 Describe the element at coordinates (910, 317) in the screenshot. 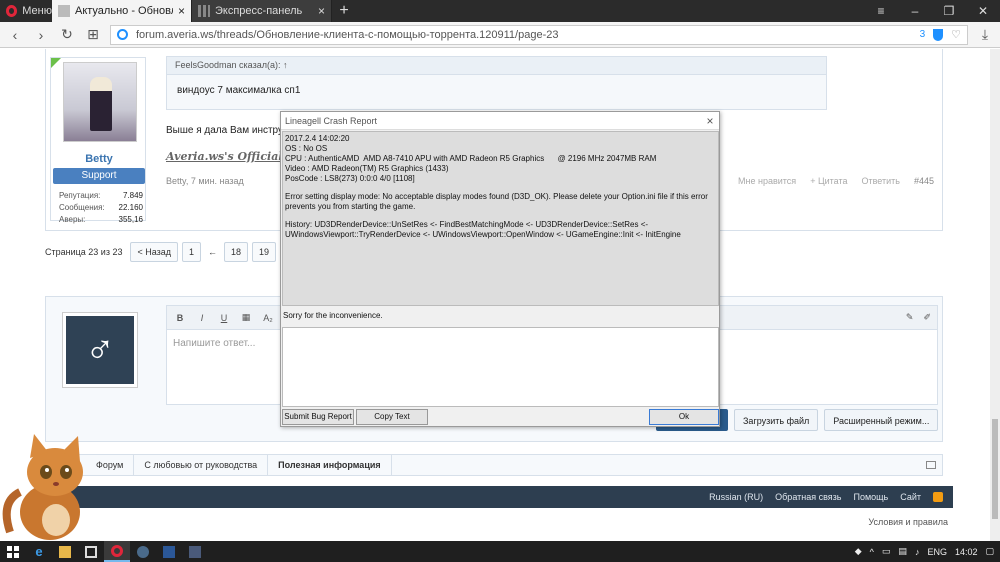

I see `eraser-icon: ✎` at that location.